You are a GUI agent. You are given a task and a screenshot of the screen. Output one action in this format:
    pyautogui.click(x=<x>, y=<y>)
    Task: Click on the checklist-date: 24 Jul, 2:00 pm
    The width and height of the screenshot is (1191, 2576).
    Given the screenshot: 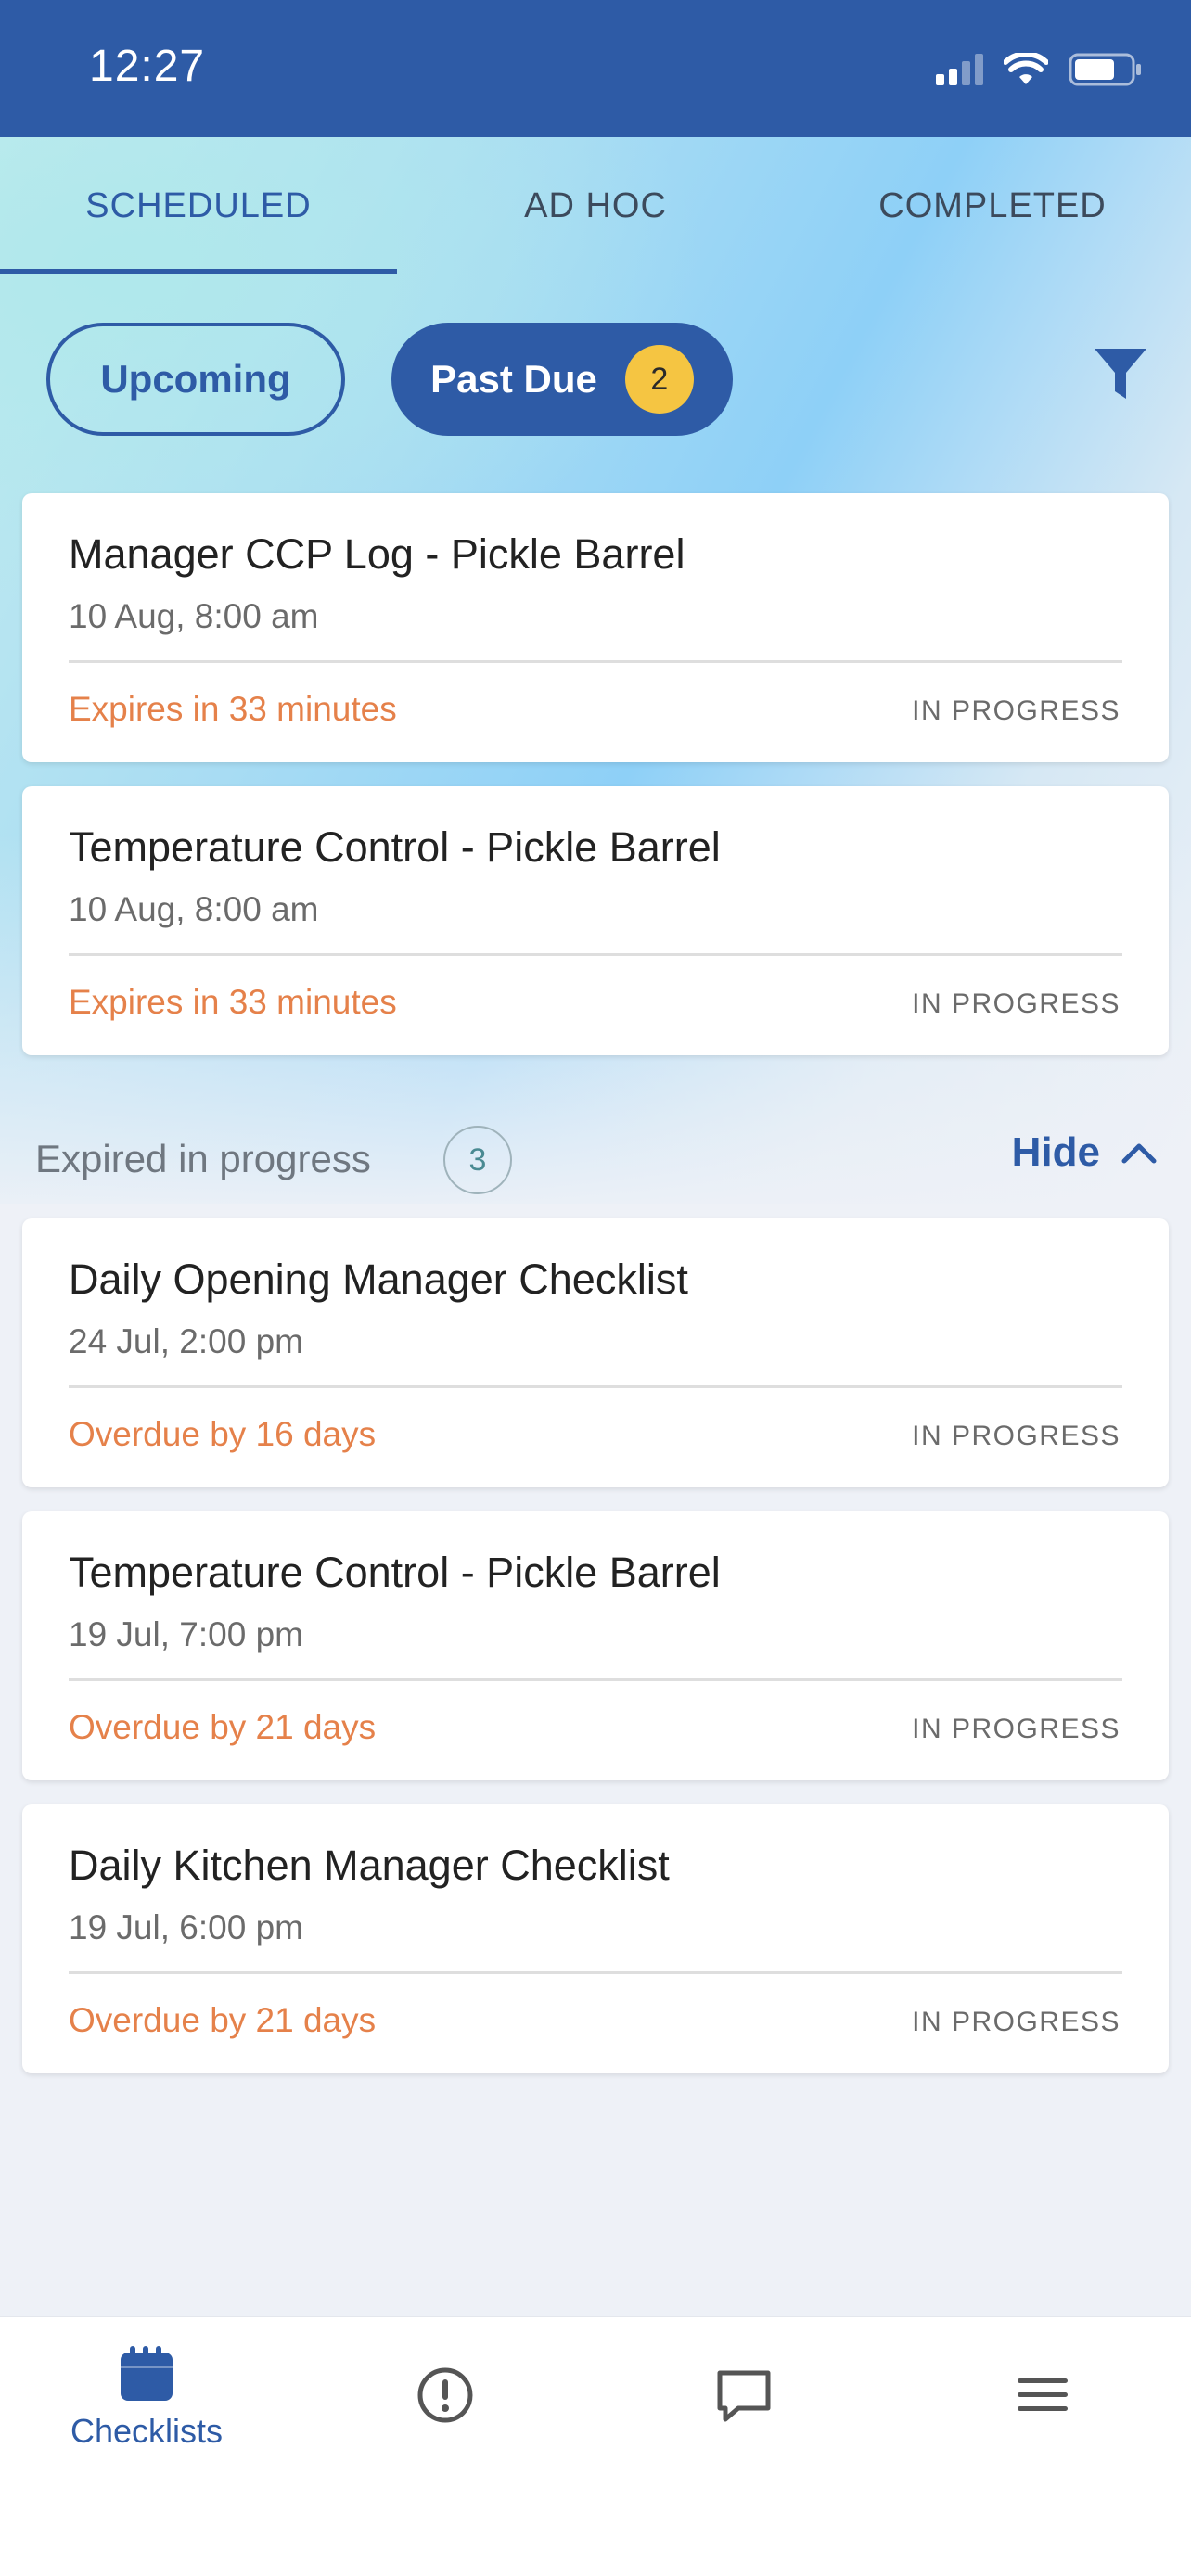 What is the action you would take?
    pyautogui.click(x=186, y=1341)
    